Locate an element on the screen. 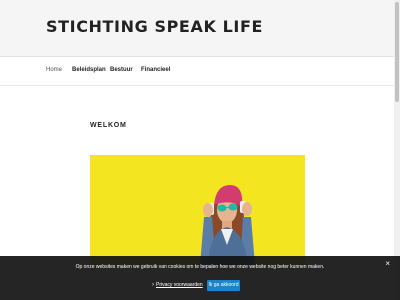 The width and height of the screenshot is (400, 300). nav-item-financieel: Financieel is located at coordinates (155, 70).